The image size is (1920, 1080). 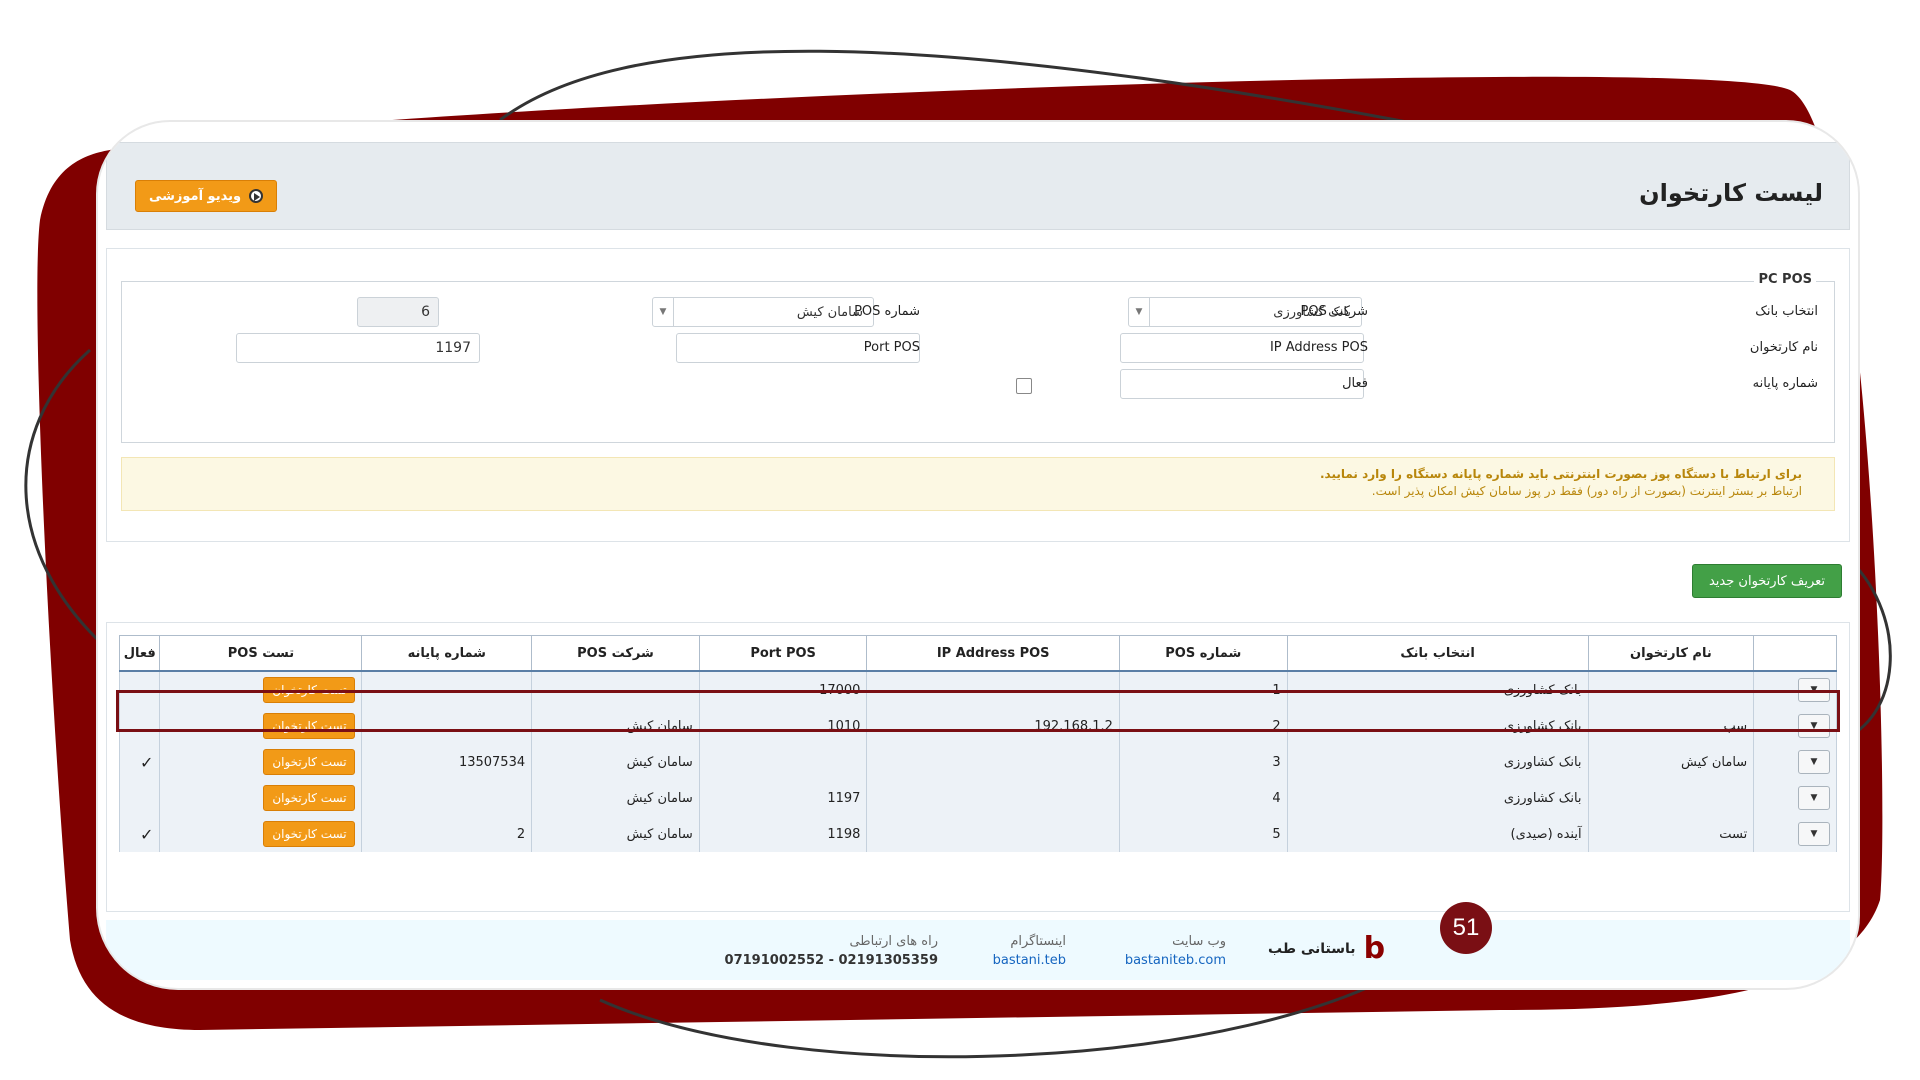 I want to click on col-header-bank: انتخاب بانک, so click(x=1437, y=653).